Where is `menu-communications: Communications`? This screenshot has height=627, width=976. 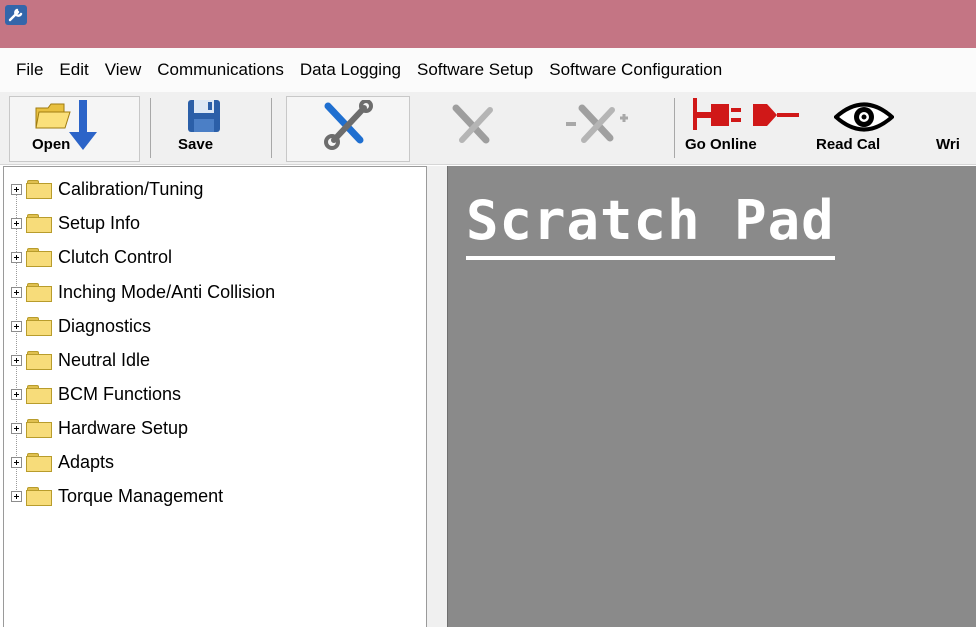 menu-communications: Communications is located at coordinates (220, 70).